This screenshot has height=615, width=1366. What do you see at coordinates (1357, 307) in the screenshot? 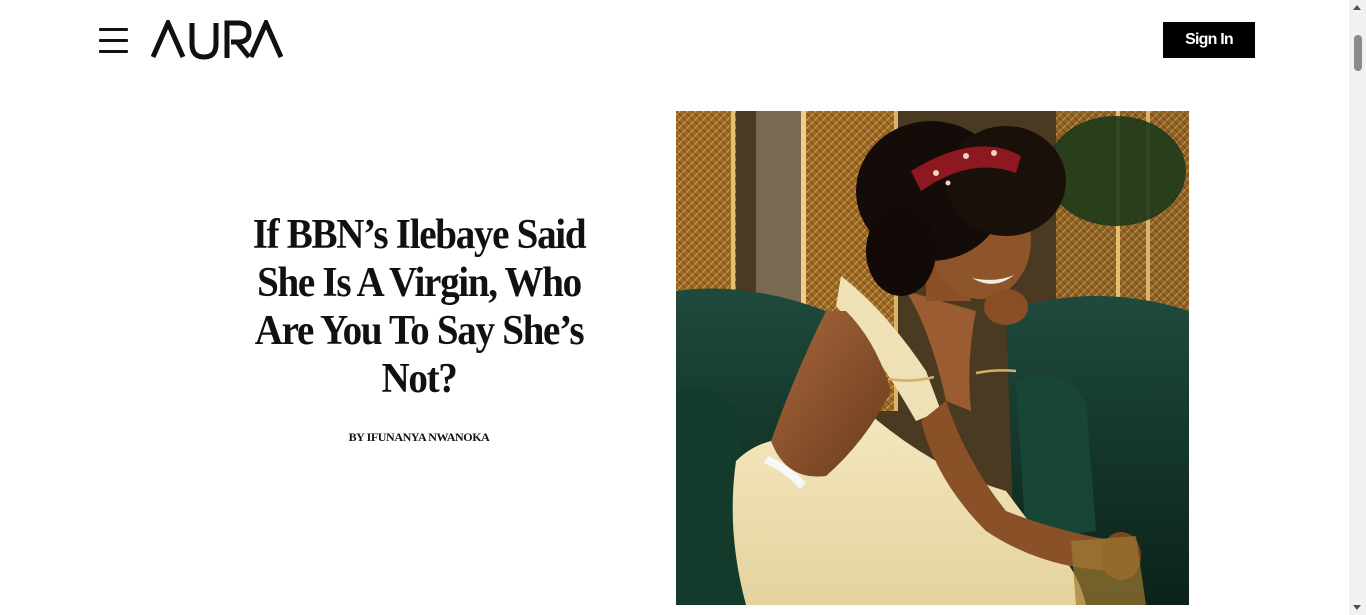
I see `page-scrollbar` at bounding box center [1357, 307].